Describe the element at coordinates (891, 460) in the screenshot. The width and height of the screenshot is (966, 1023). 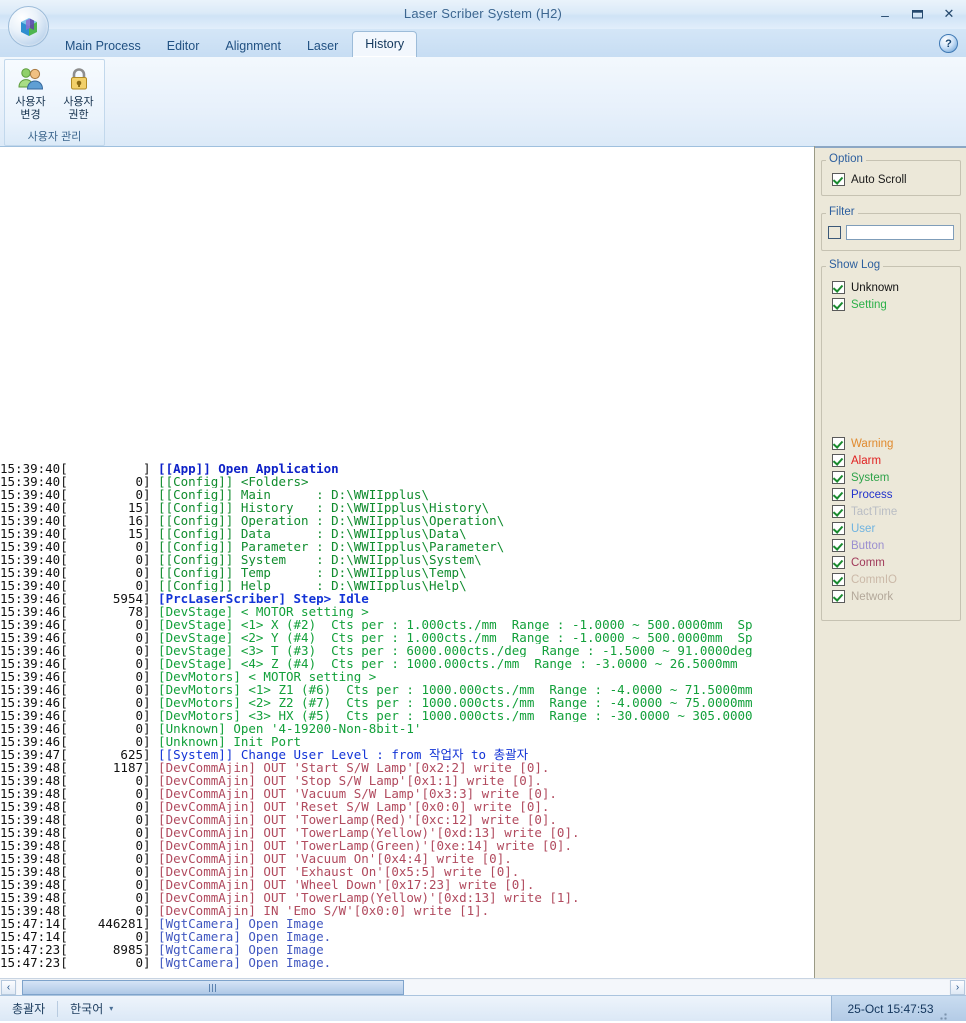
I see `show-log-item-alarm: Alarm` at that location.